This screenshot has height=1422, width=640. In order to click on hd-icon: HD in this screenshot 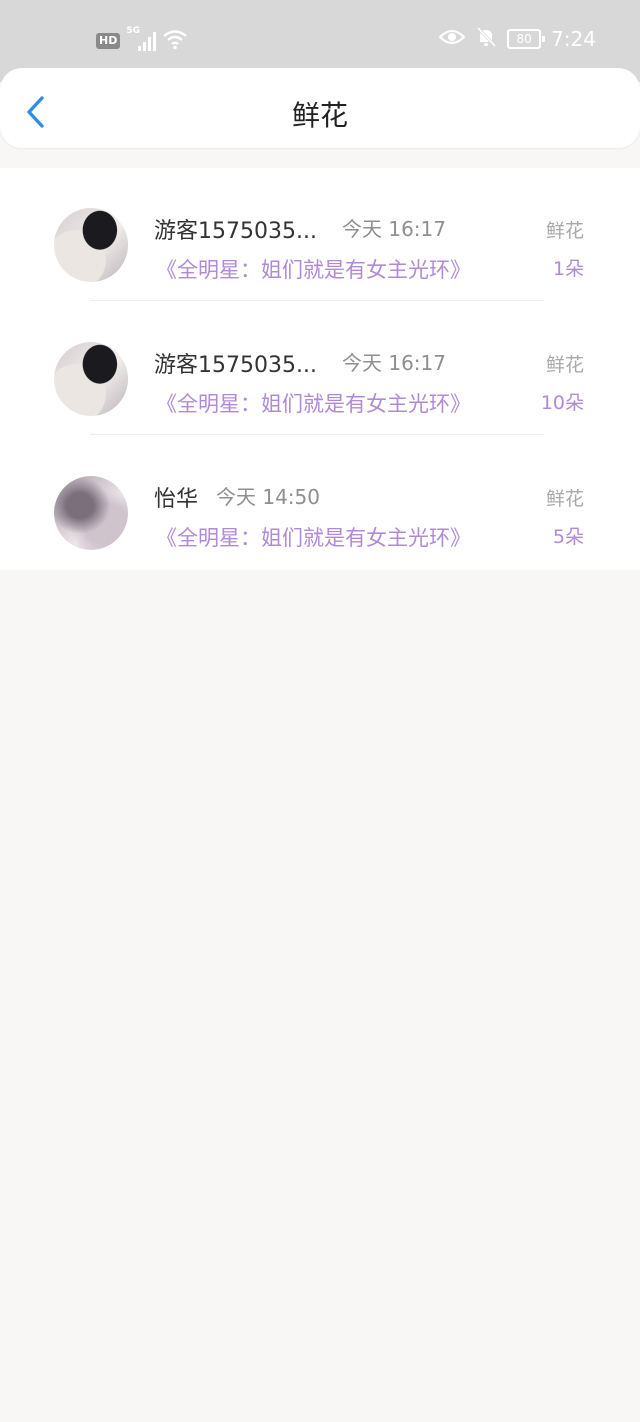, I will do `click(108, 41)`.